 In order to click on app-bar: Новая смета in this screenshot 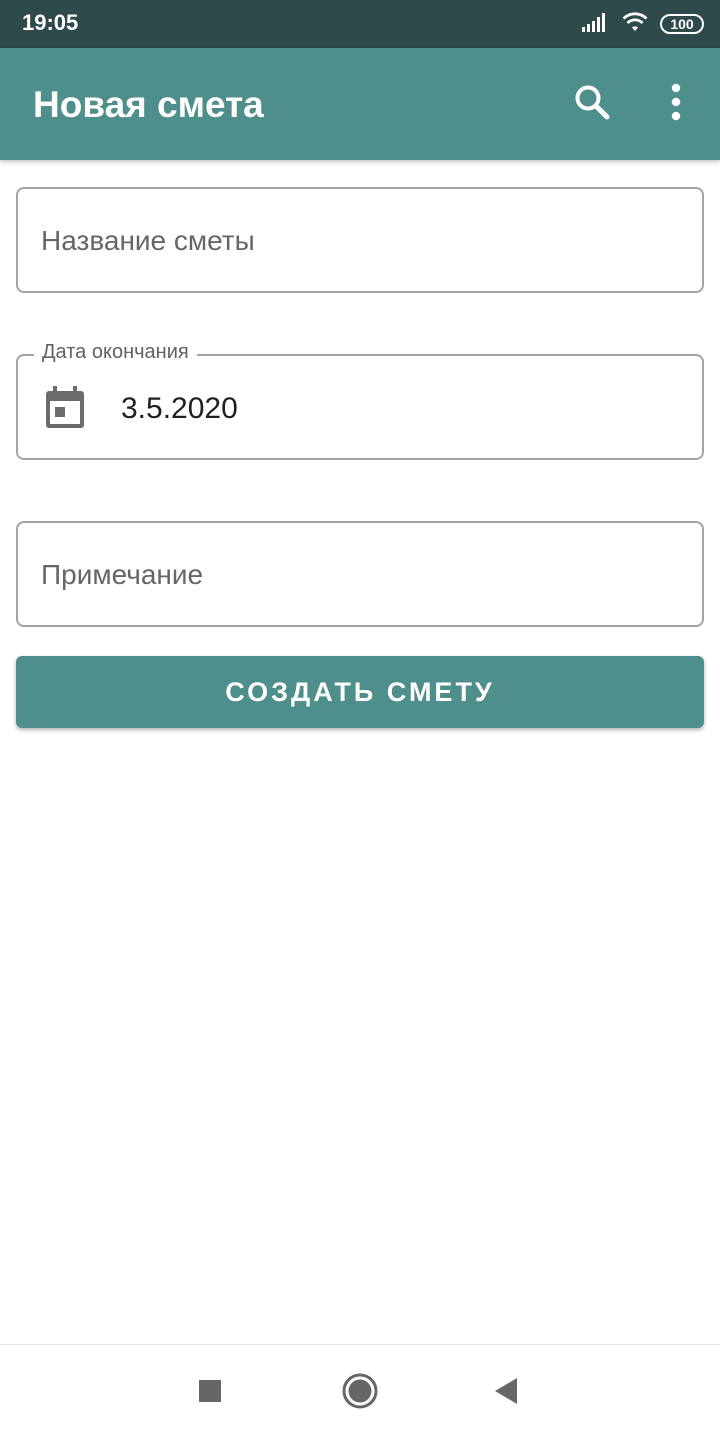, I will do `click(360, 104)`.